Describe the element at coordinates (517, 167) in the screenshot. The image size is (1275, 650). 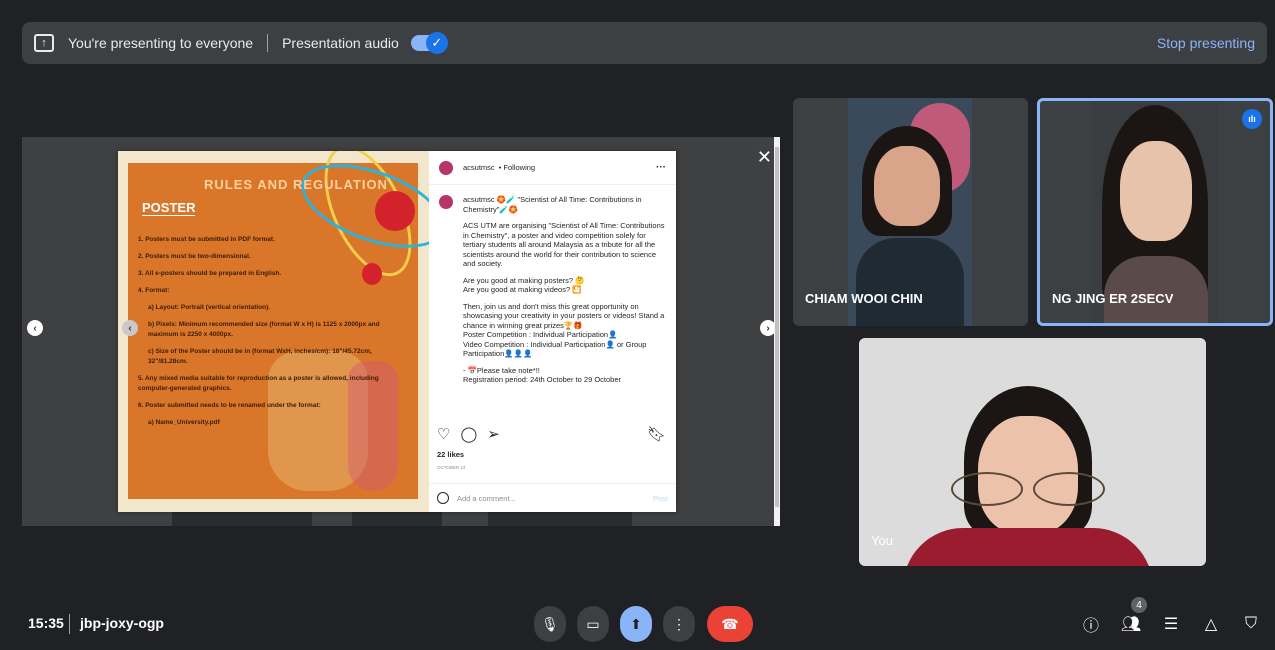
I see `follow-status: • Following` at that location.